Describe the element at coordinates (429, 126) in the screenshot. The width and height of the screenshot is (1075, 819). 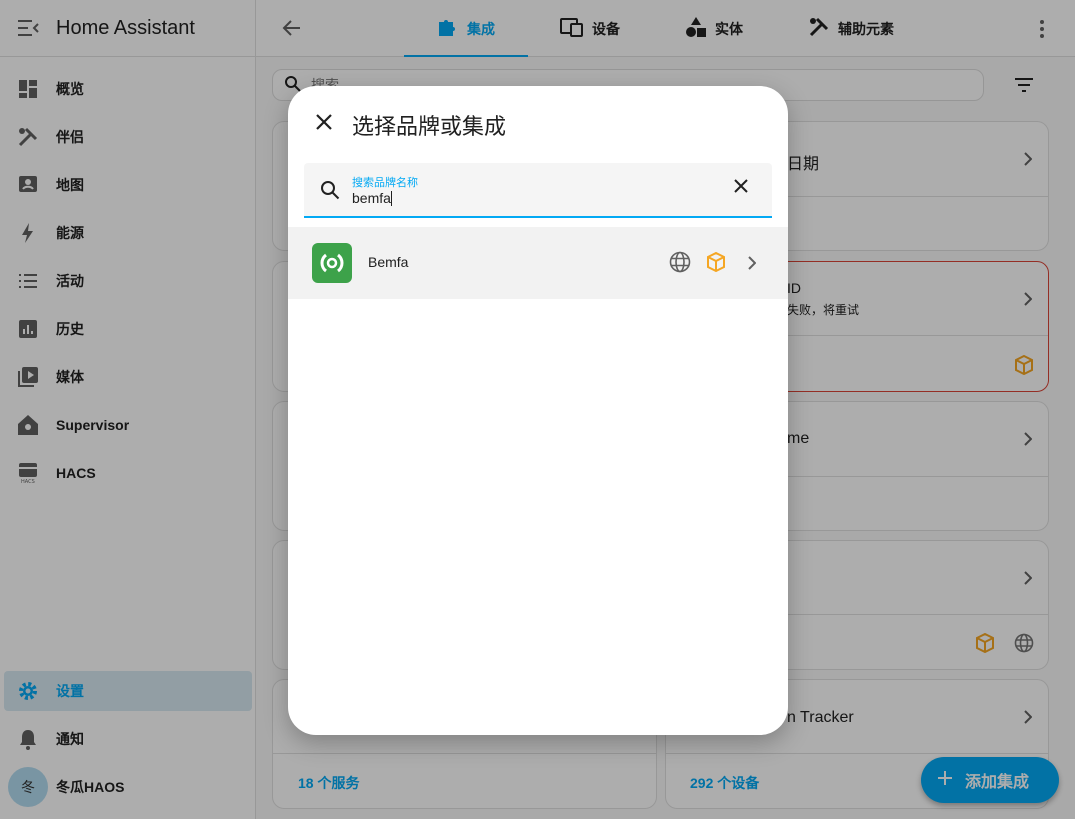
I see `dialog-title: 选择品牌或集成` at that location.